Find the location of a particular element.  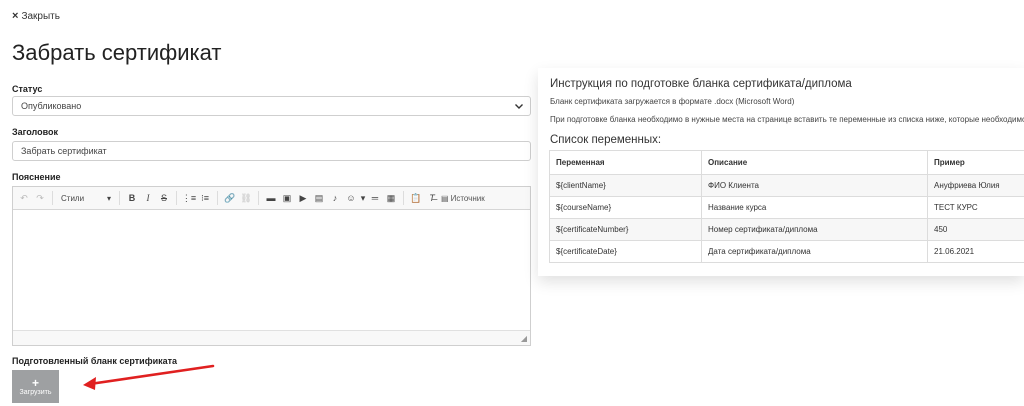

plus-icon: + is located at coordinates (35, 382).